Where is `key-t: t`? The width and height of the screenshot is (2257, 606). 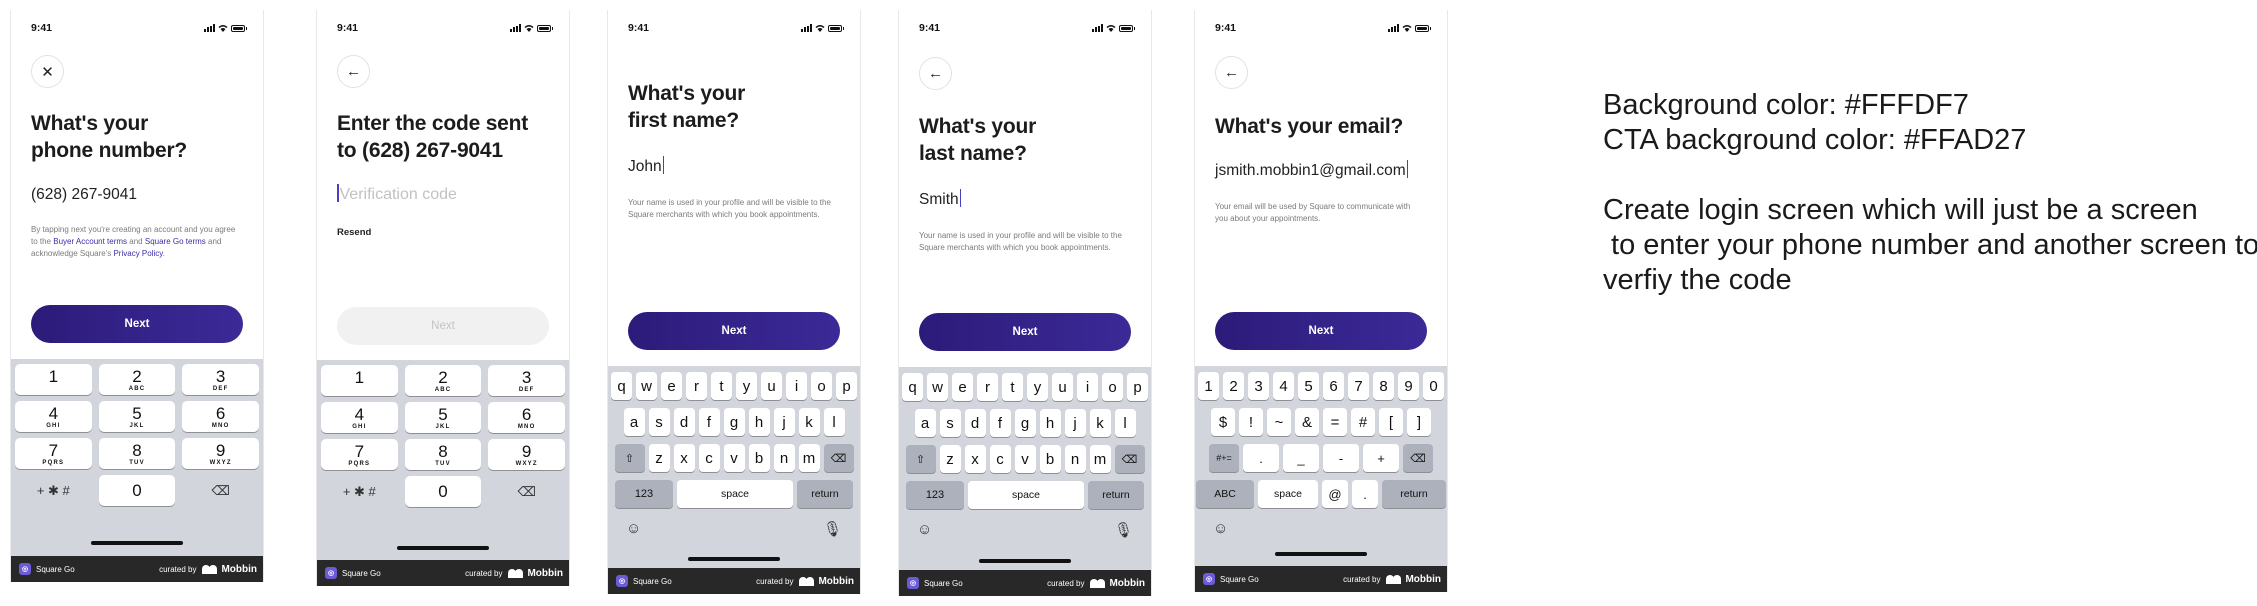
key-t: t is located at coordinates (721, 386).